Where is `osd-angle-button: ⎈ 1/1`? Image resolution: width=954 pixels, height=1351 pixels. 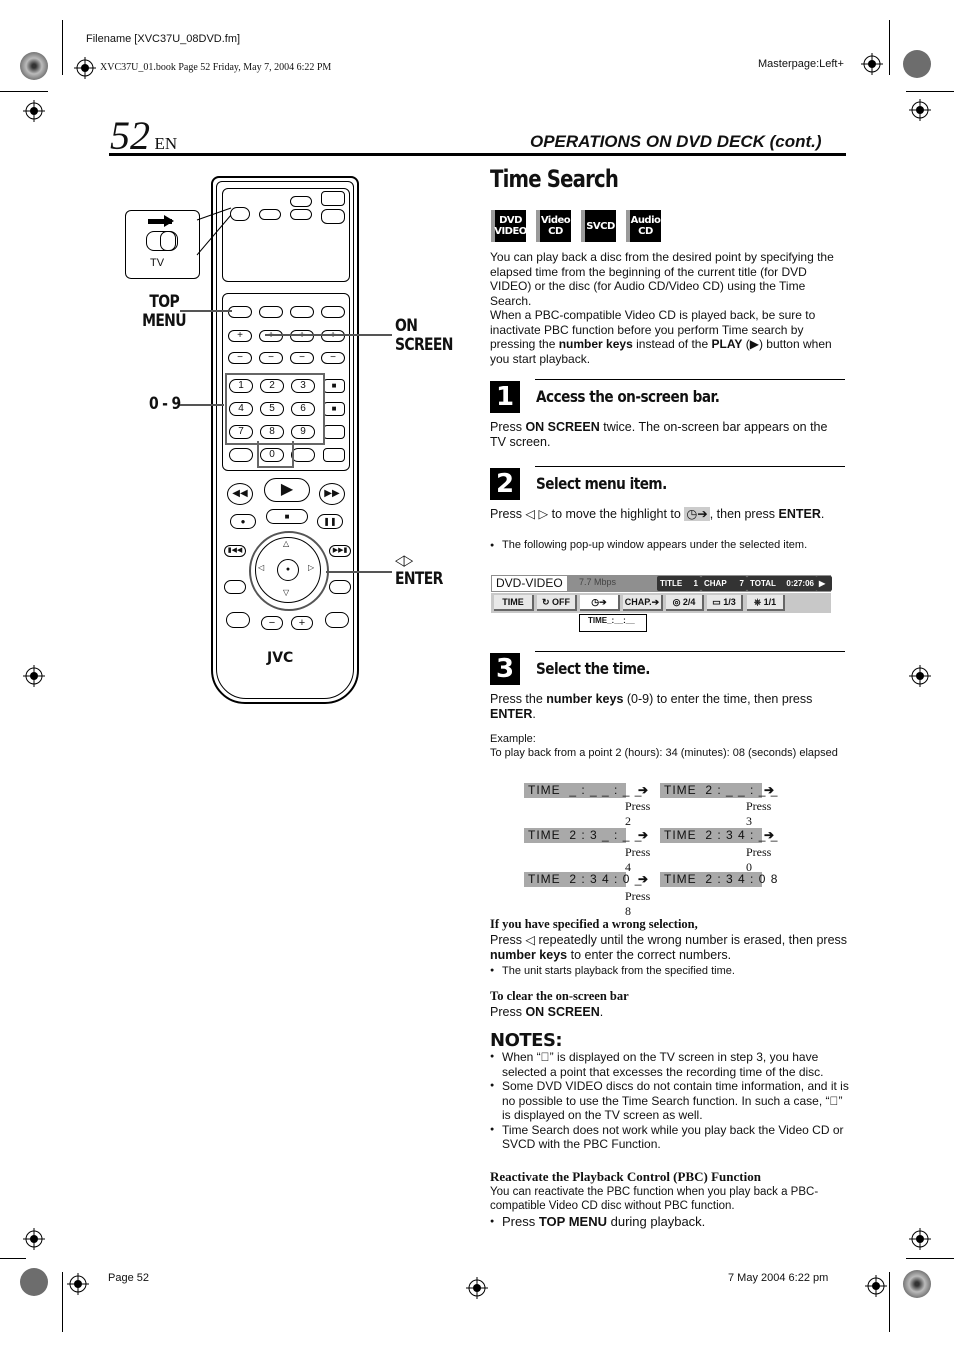 osd-angle-button: ⎈ 1/1 is located at coordinates (766, 603).